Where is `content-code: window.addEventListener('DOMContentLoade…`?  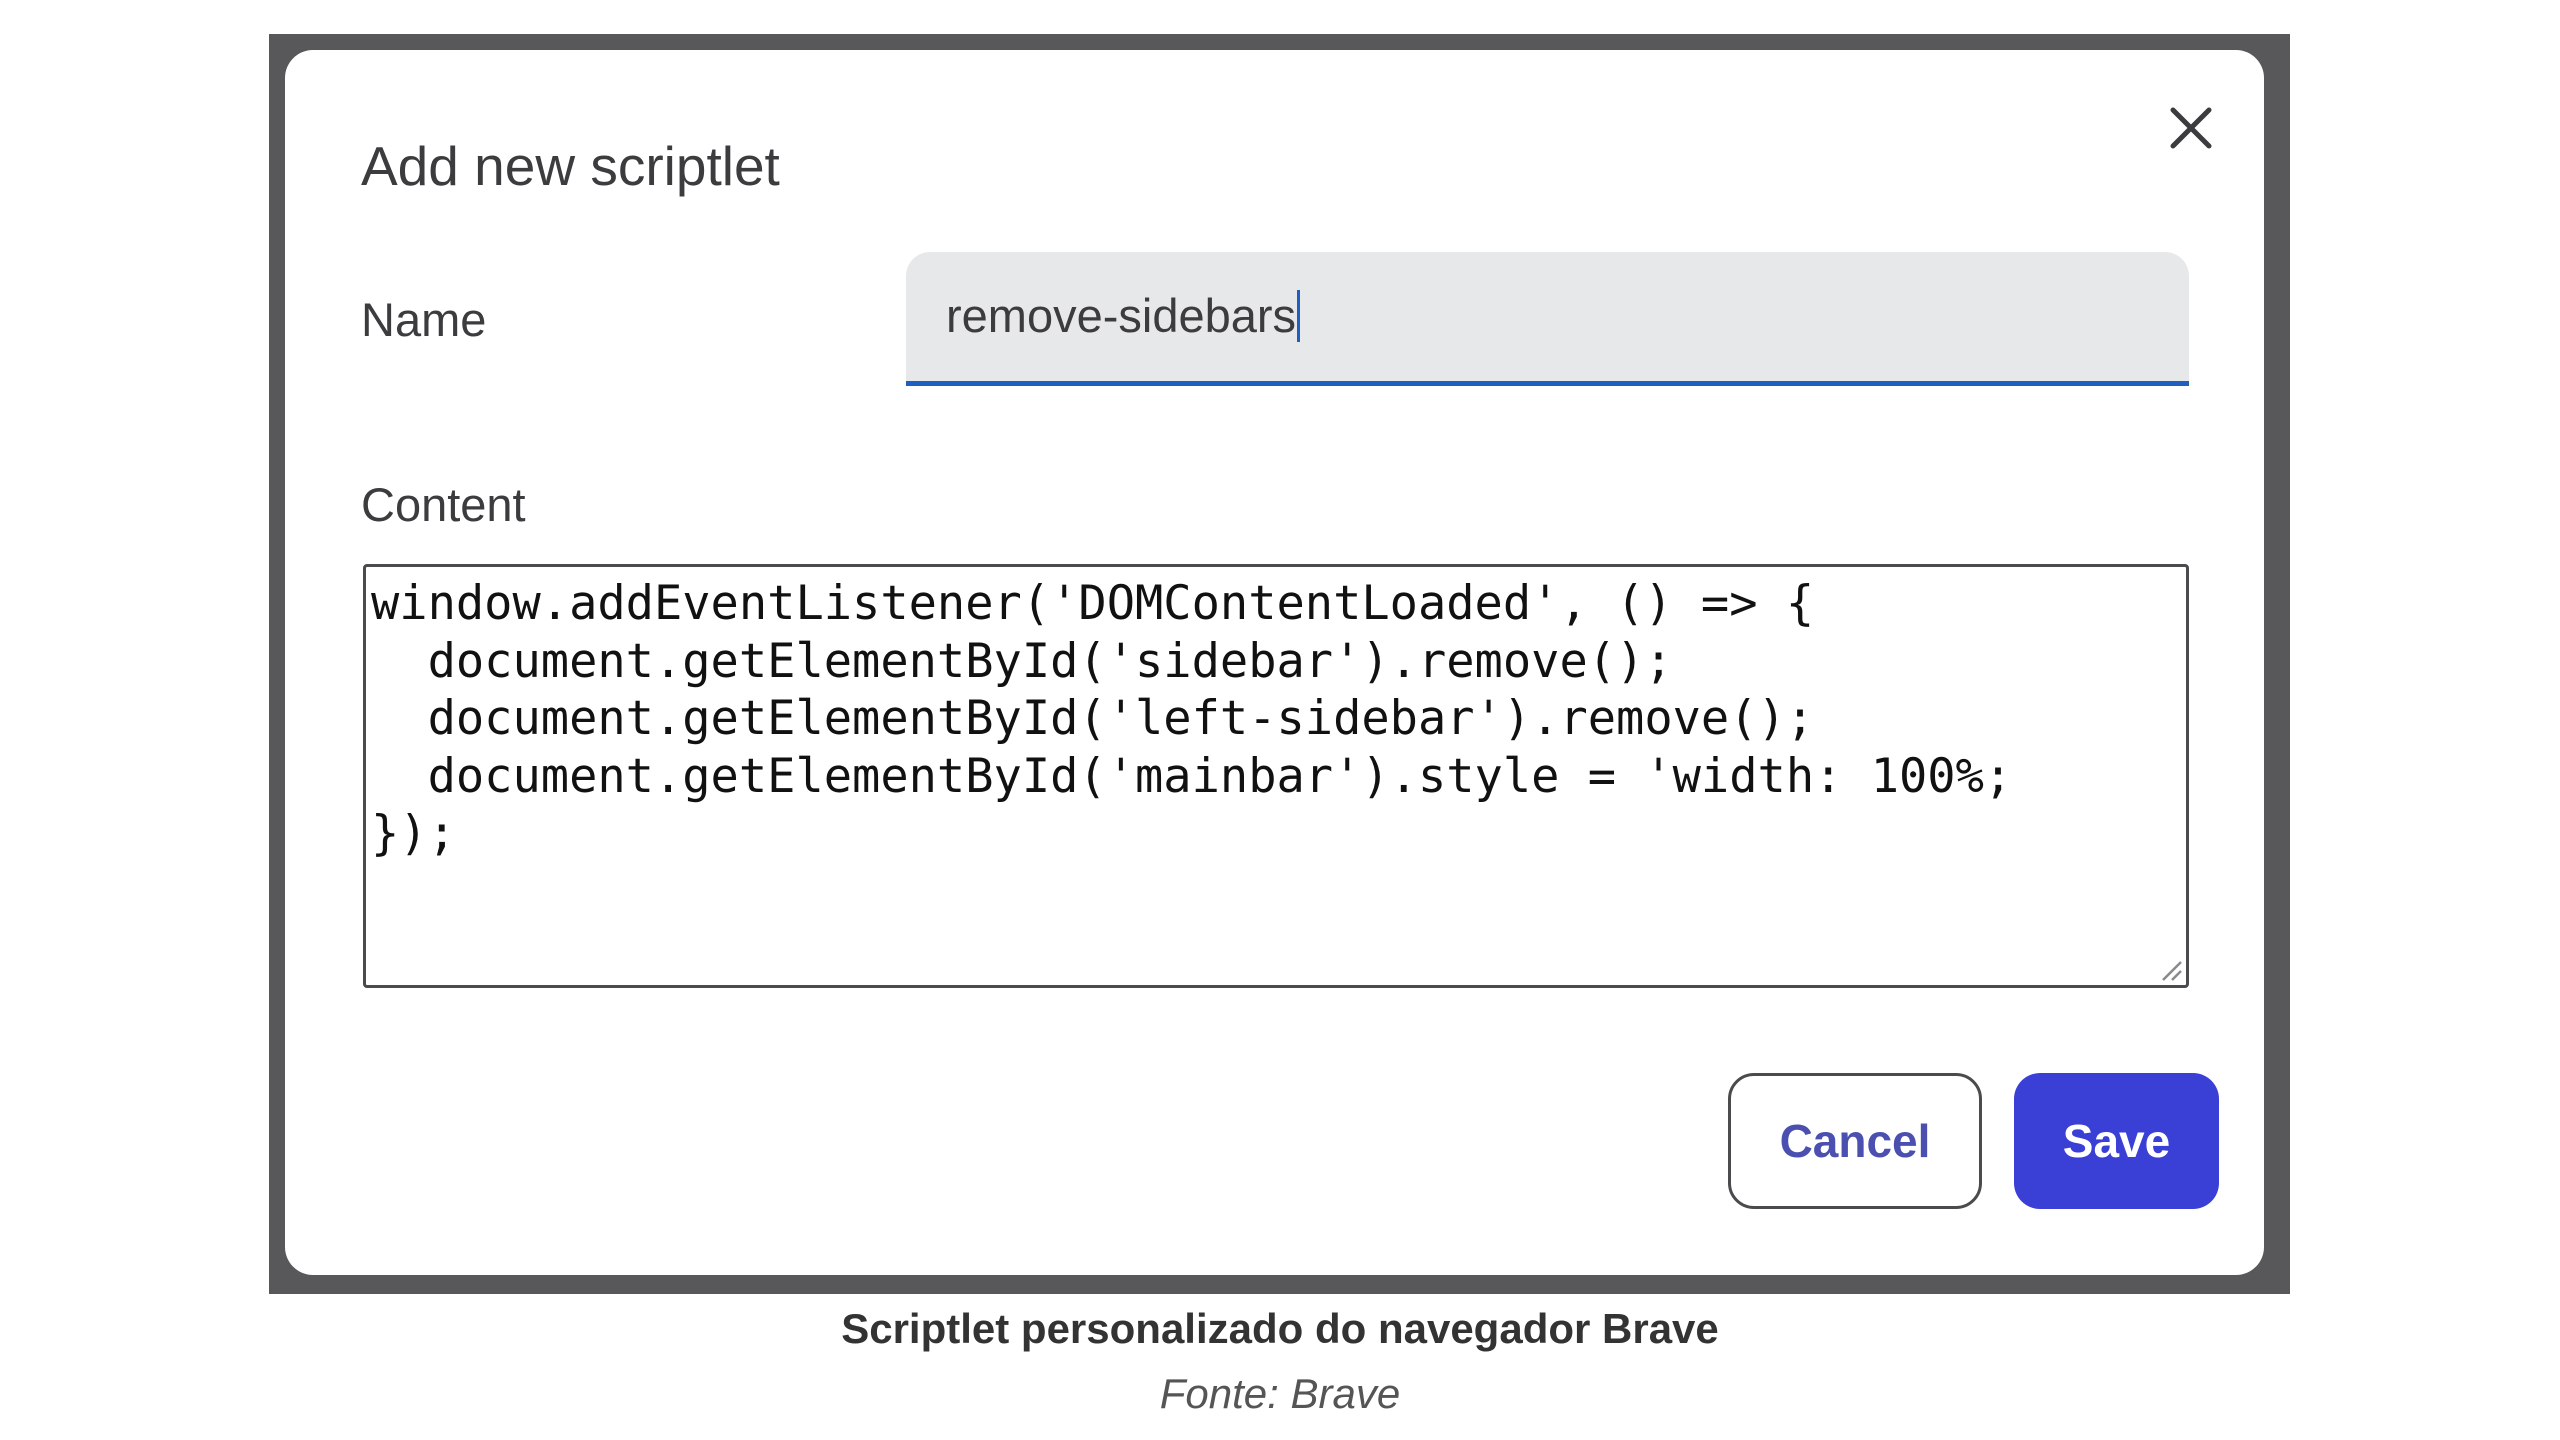 content-code: window.addEventListener('DOMContentLoade… is located at coordinates (1191, 719).